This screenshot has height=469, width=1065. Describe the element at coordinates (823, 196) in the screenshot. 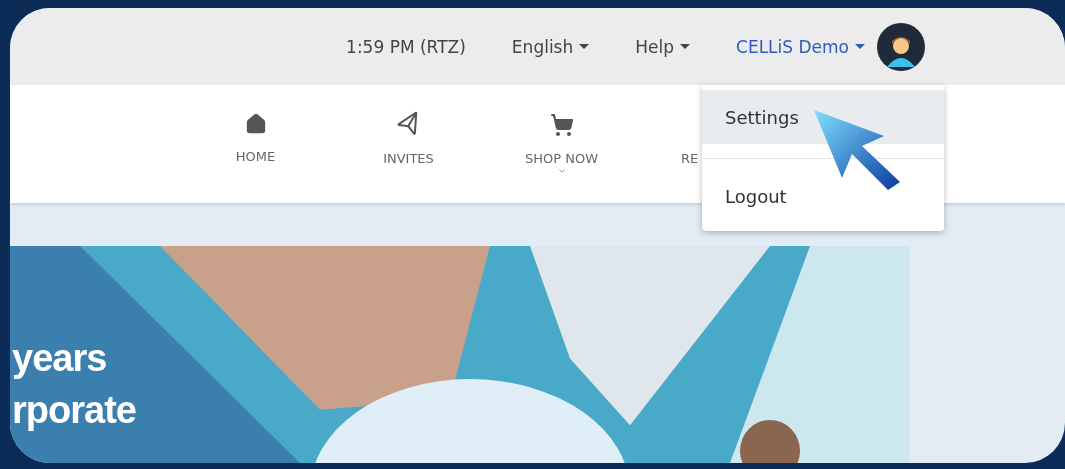

I see `menu-item: Logout` at that location.